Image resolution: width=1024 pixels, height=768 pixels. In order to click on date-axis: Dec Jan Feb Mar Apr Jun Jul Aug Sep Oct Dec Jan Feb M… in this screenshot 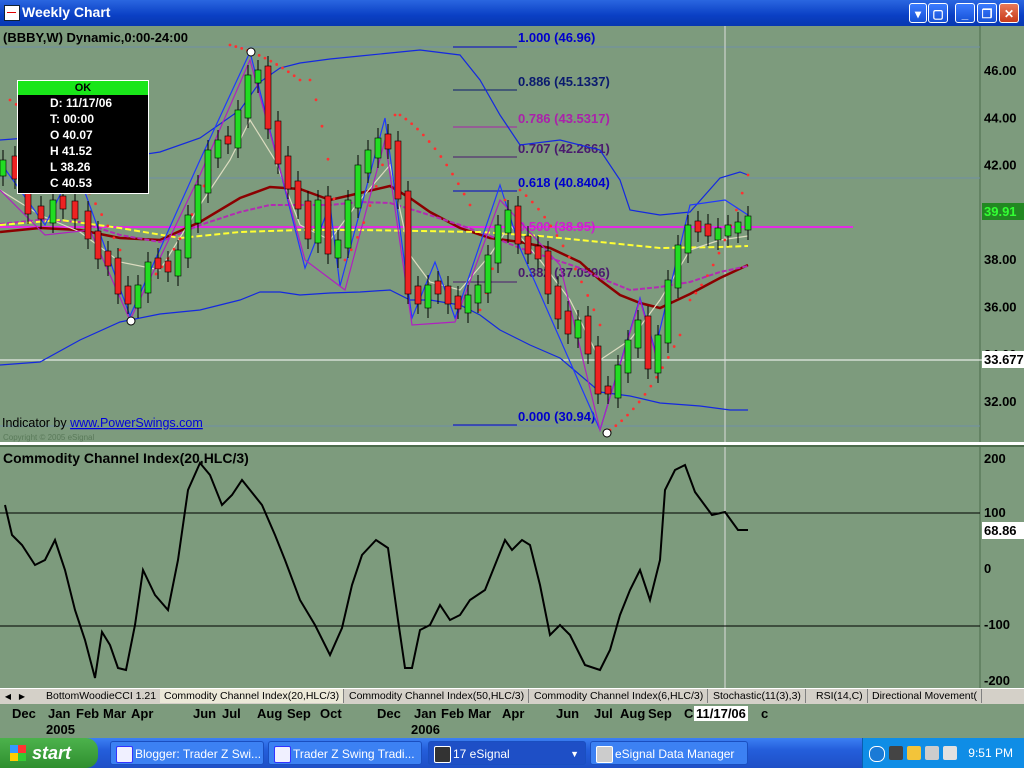, I will do `click(512, 721)`.